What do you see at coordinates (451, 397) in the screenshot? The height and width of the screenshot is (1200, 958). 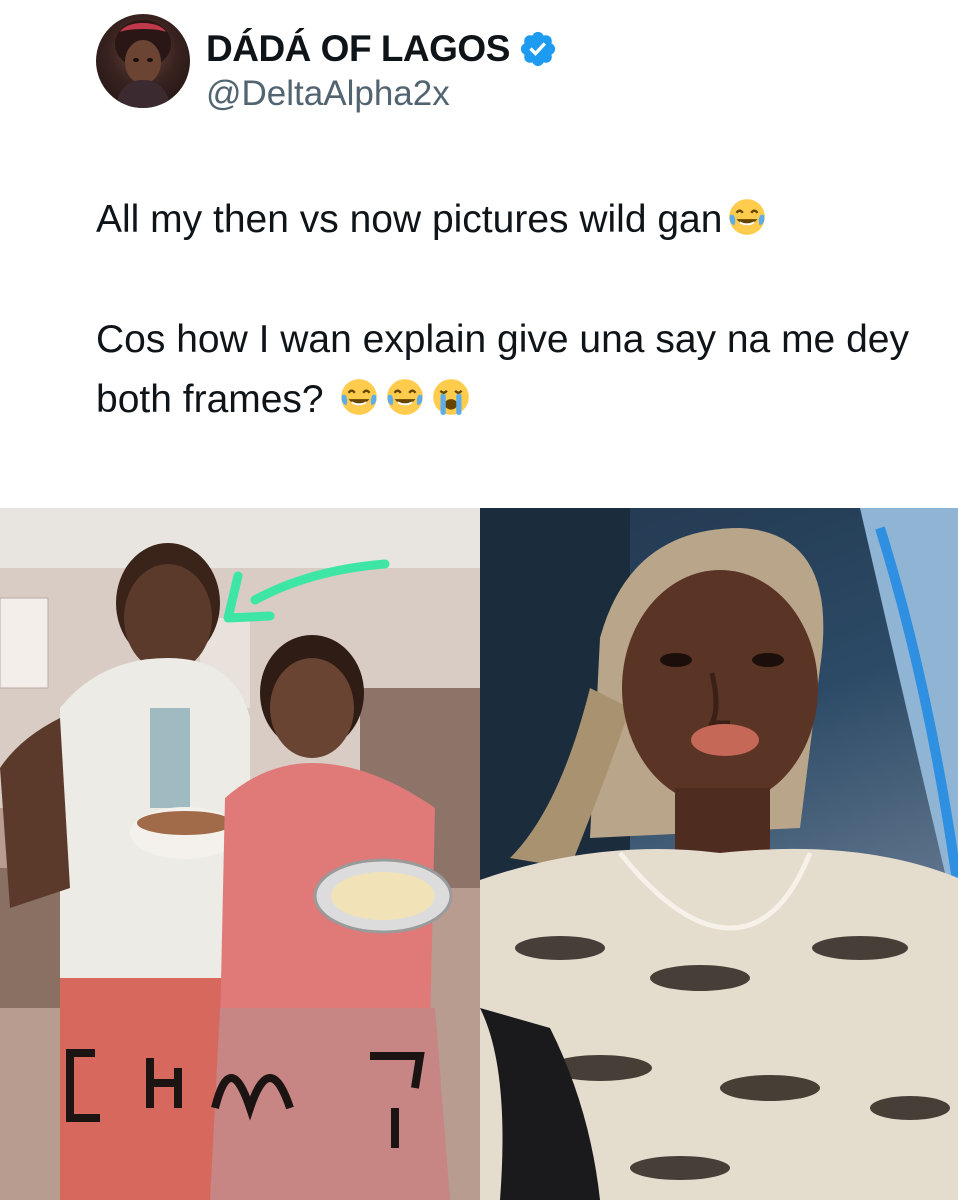 I see `loudly-crying-face-icon` at bounding box center [451, 397].